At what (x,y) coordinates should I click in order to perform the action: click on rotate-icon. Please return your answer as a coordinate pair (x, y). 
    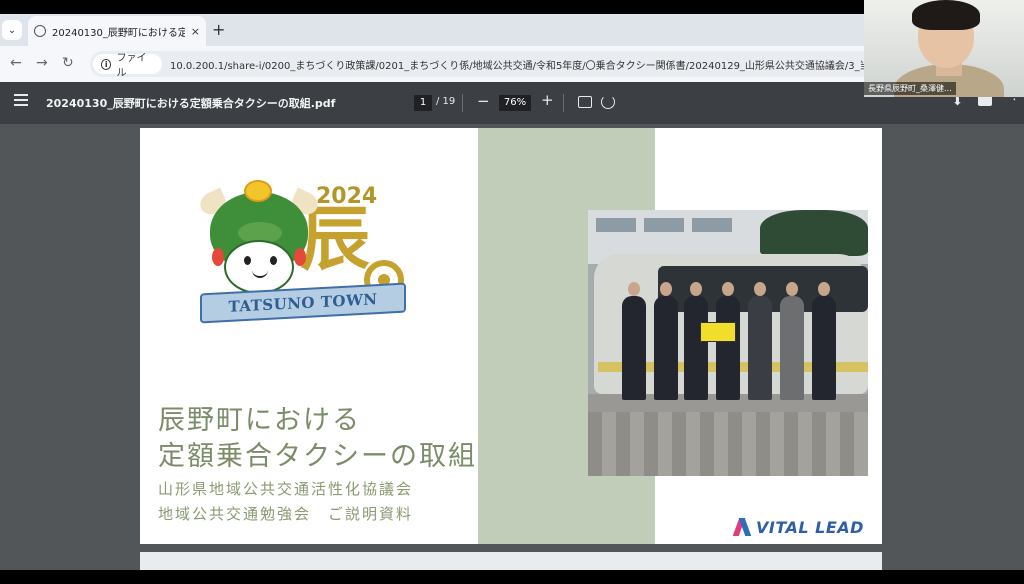
    Looking at the image, I should click on (608, 102).